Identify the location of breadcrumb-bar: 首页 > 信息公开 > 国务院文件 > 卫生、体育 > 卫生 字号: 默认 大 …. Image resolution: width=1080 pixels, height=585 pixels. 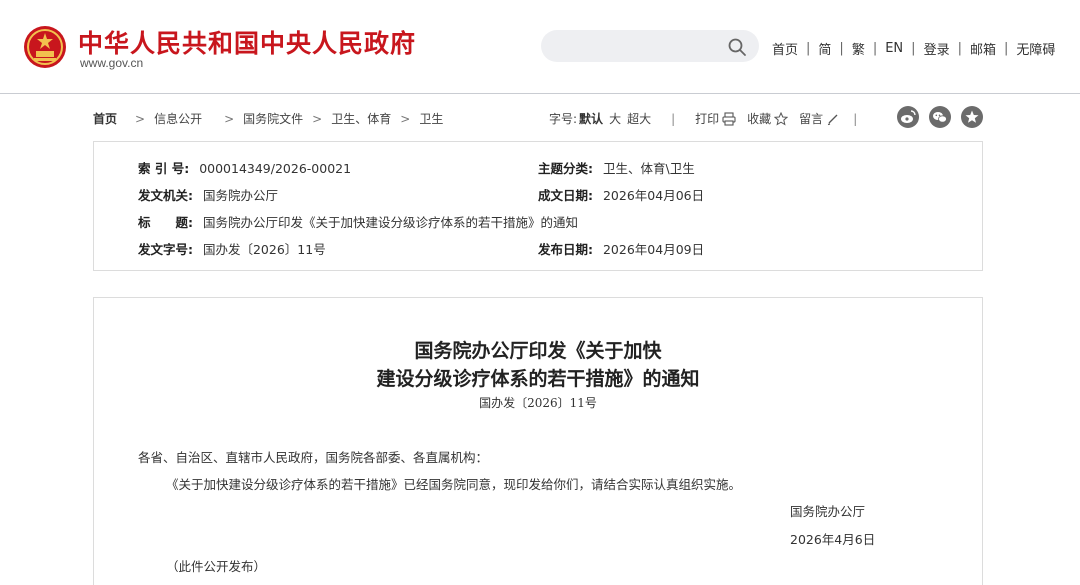
(538, 118).